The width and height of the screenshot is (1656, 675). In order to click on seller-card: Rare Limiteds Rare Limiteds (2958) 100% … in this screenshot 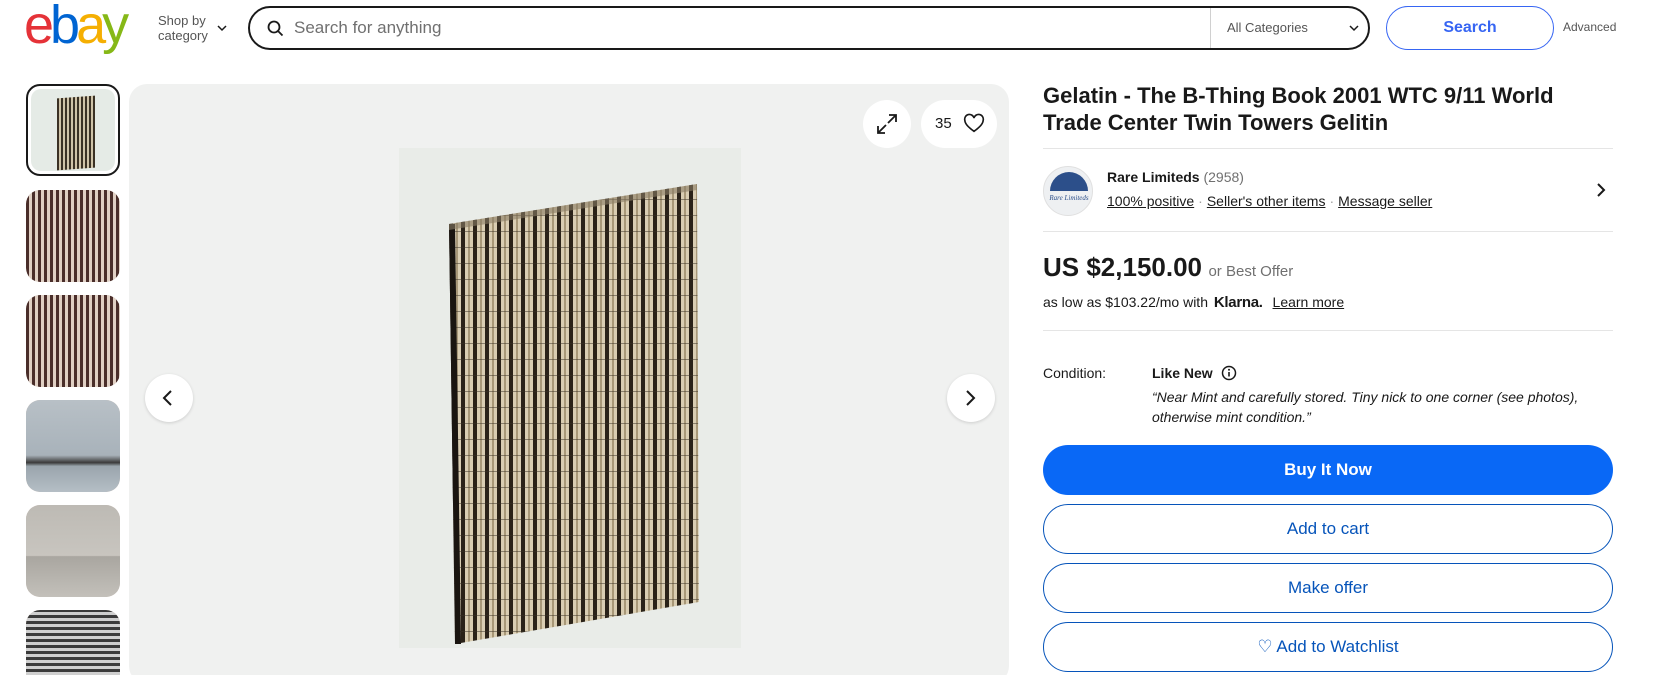, I will do `click(1328, 190)`.